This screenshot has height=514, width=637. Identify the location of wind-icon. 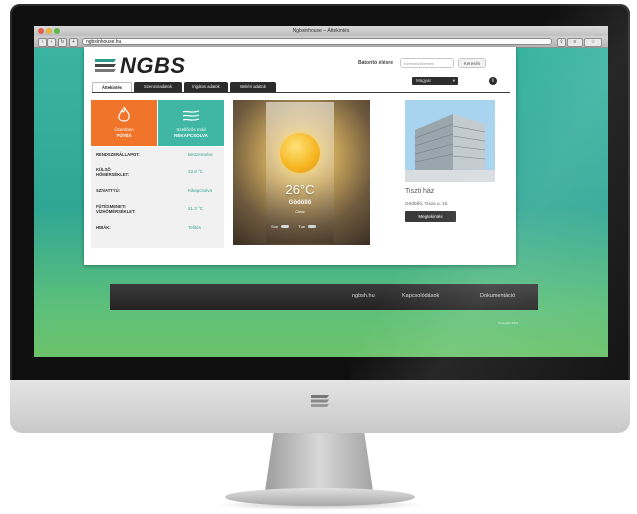
(191, 115).